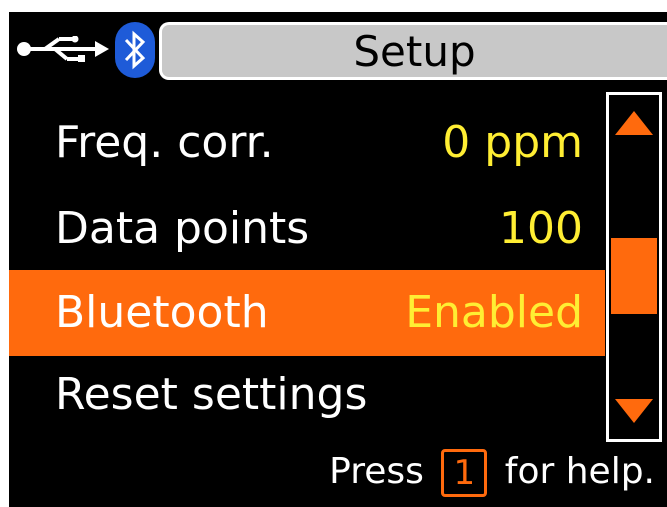  Describe the element at coordinates (413, 51) in the screenshot. I see `page-title: Setup` at that location.